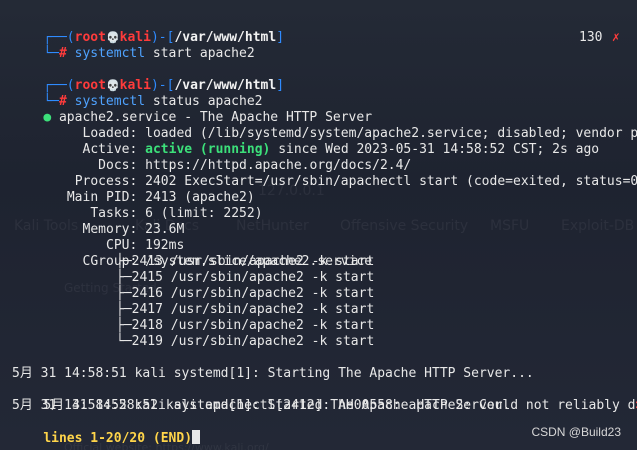 The image size is (637, 450). Describe the element at coordinates (576, 432) in the screenshot. I see `watermark: CSDN @Build23` at that location.